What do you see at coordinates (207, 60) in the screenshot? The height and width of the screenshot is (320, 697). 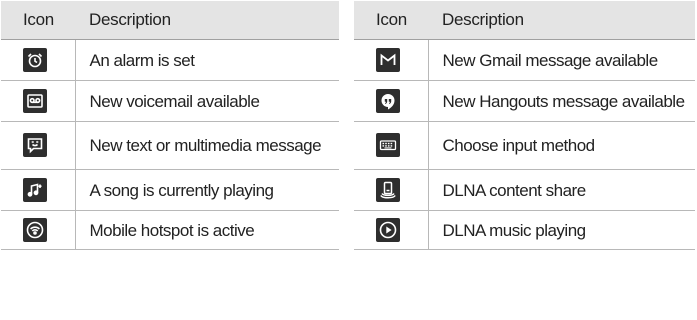 I see `list-item-label: An alarm is set` at bounding box center [207, 60].